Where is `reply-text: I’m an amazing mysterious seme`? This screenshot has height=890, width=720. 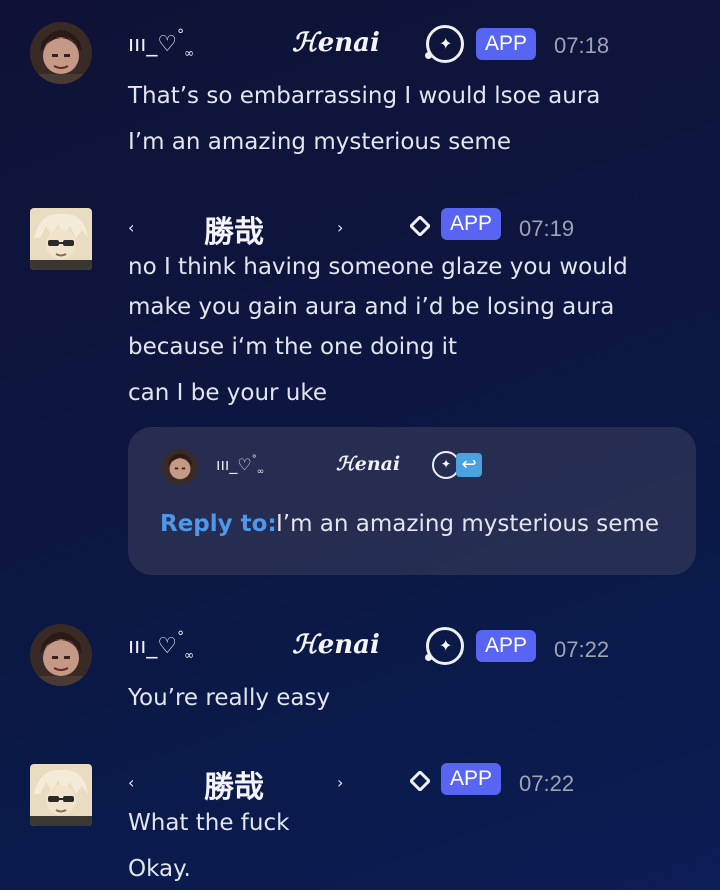
reply-text: I’m an amazing mysterious seme is located at coordinates (467, 524).